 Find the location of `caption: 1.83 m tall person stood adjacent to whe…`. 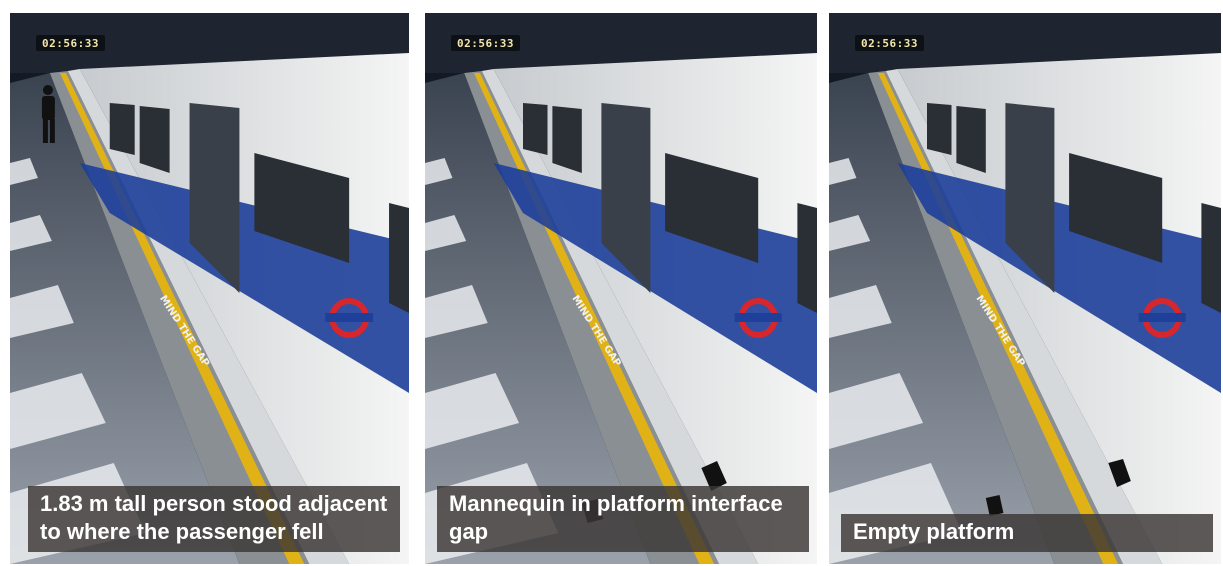

caption: 1.83 m tall person stood adjacent to whe… is located at coordinates (214, 519).